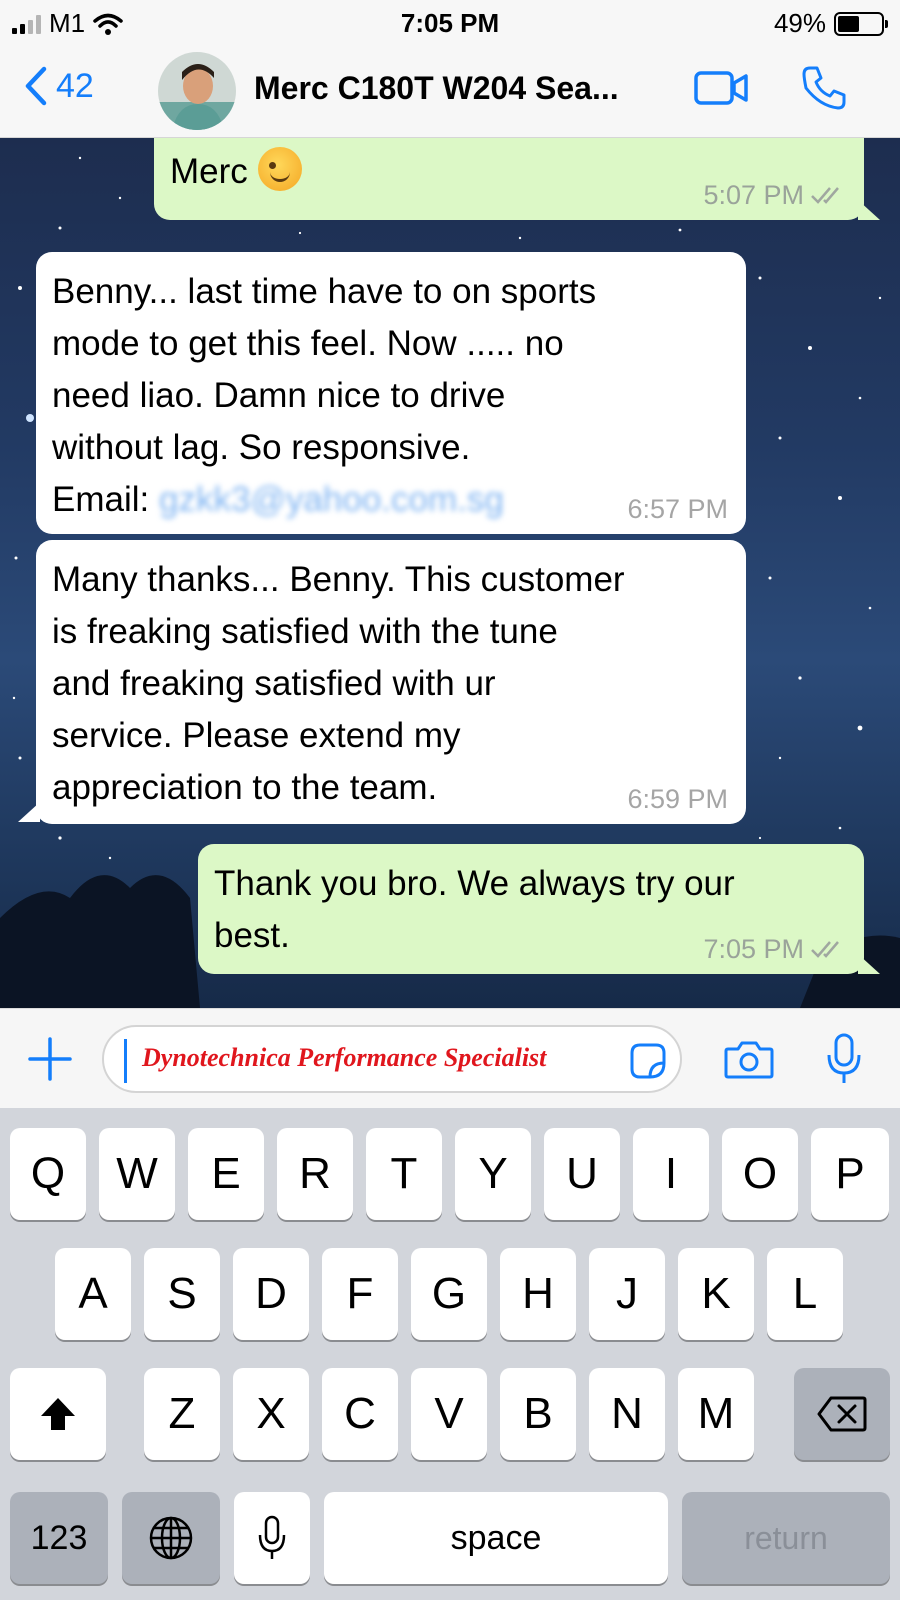 The image size is (900, 1600). What do you see at coordinates (279, 395) in the screenshot?
I see `message-line: need liao. Damn nice to drive` at bounding box center [279, 395].